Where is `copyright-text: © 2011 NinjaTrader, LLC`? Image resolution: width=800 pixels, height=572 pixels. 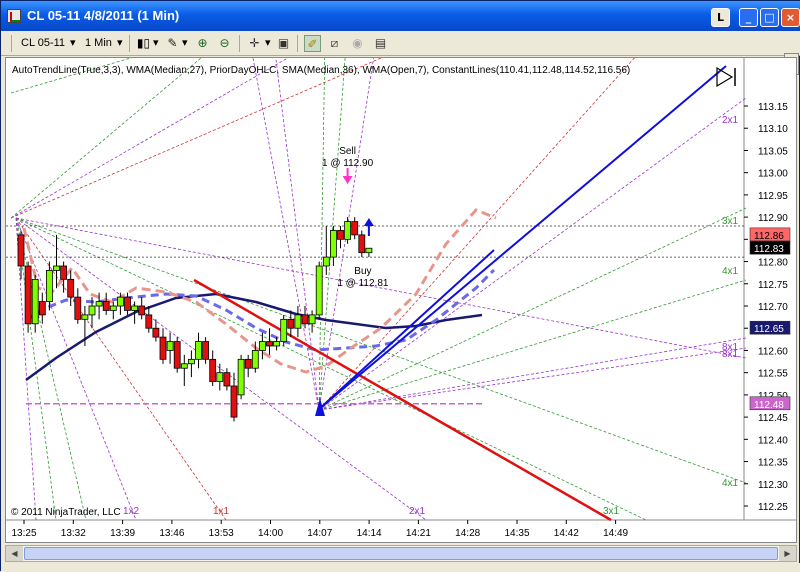 copyright-text: © 2011 NinjaTrader, LLC is located at coordinates (66, 512).